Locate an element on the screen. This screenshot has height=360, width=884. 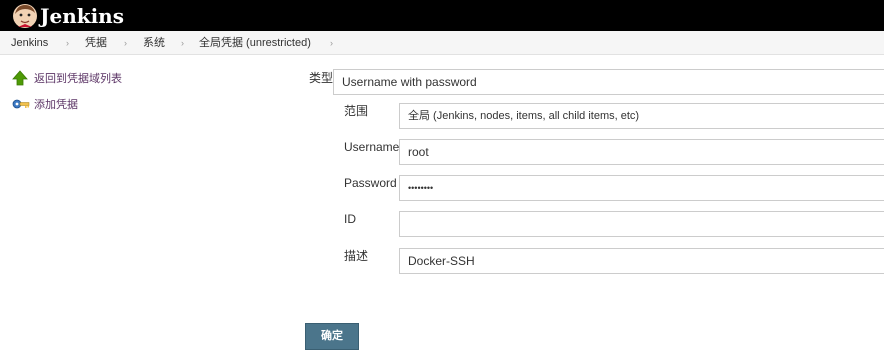
jenkins-butler-icon is located at coordinates (25, 16).